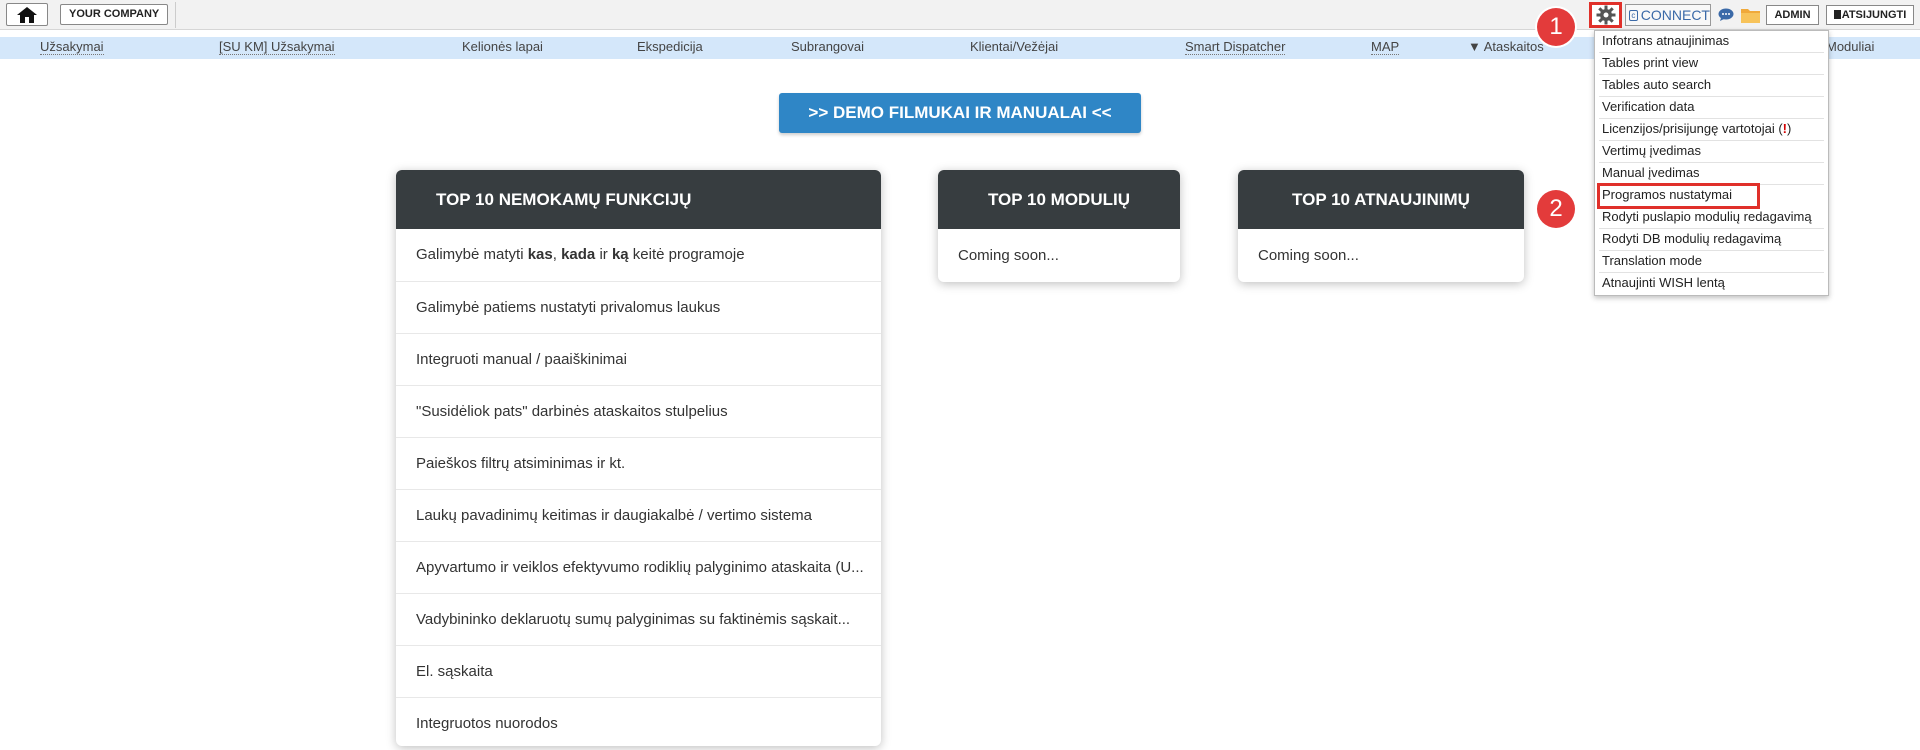 Image resolution: width=1920 pixels, height=750 pixels. Describe the element at coordinates (175, 15) in the screenshot. I see `divider` at that location.